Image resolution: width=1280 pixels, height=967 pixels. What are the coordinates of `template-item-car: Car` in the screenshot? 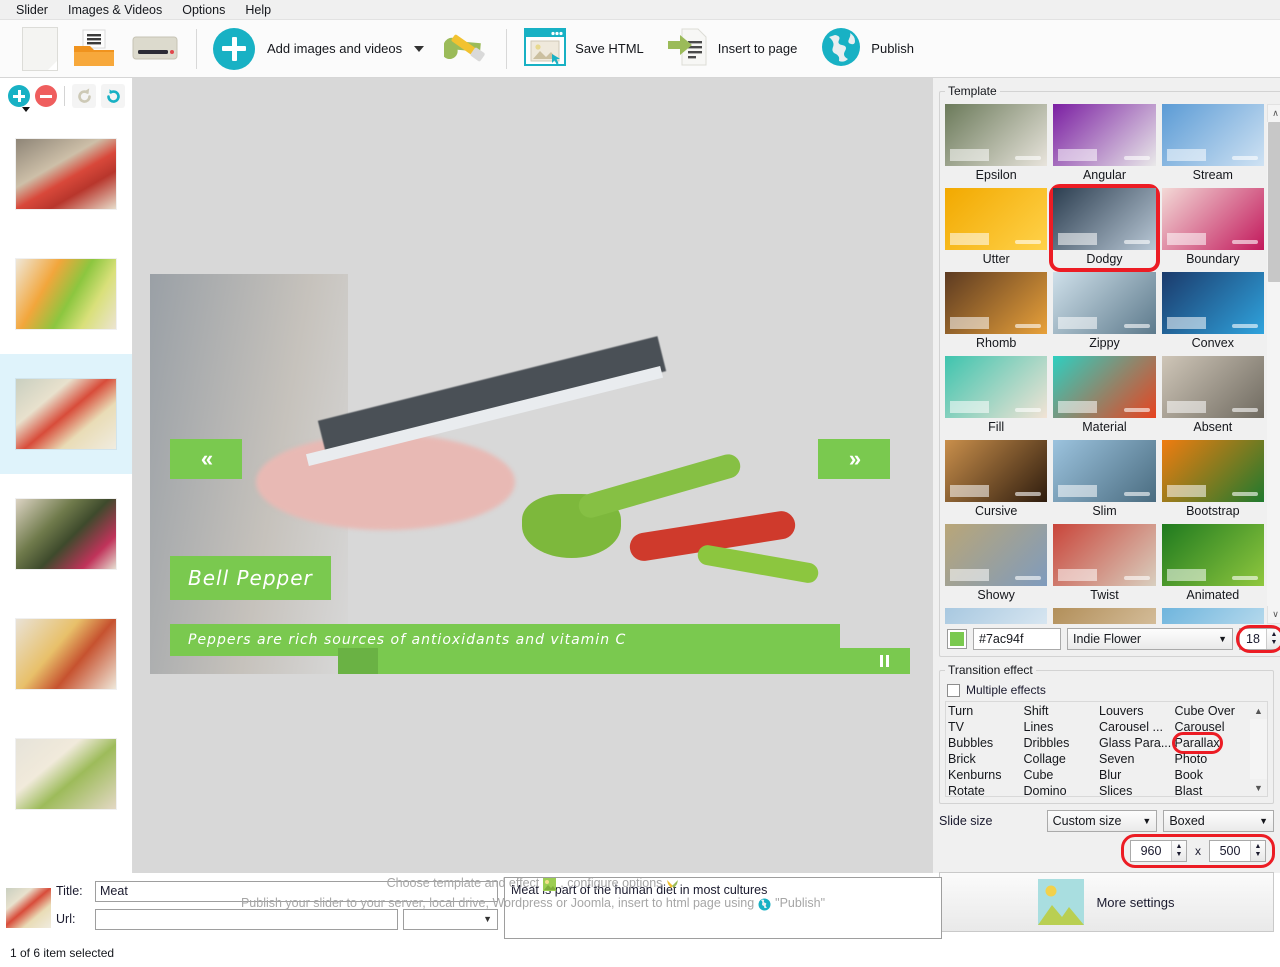 It's located at (1212, 616).